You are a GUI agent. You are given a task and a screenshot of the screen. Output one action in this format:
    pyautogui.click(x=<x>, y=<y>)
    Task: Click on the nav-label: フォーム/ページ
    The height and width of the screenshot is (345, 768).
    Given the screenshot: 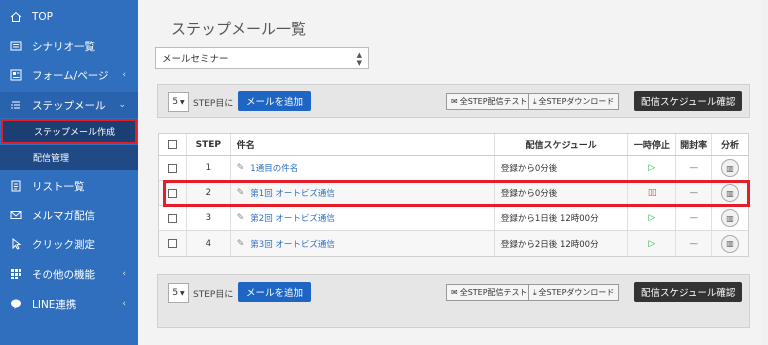 What is the action you would take?
    pyautogui.click(x=70, y=75)
    